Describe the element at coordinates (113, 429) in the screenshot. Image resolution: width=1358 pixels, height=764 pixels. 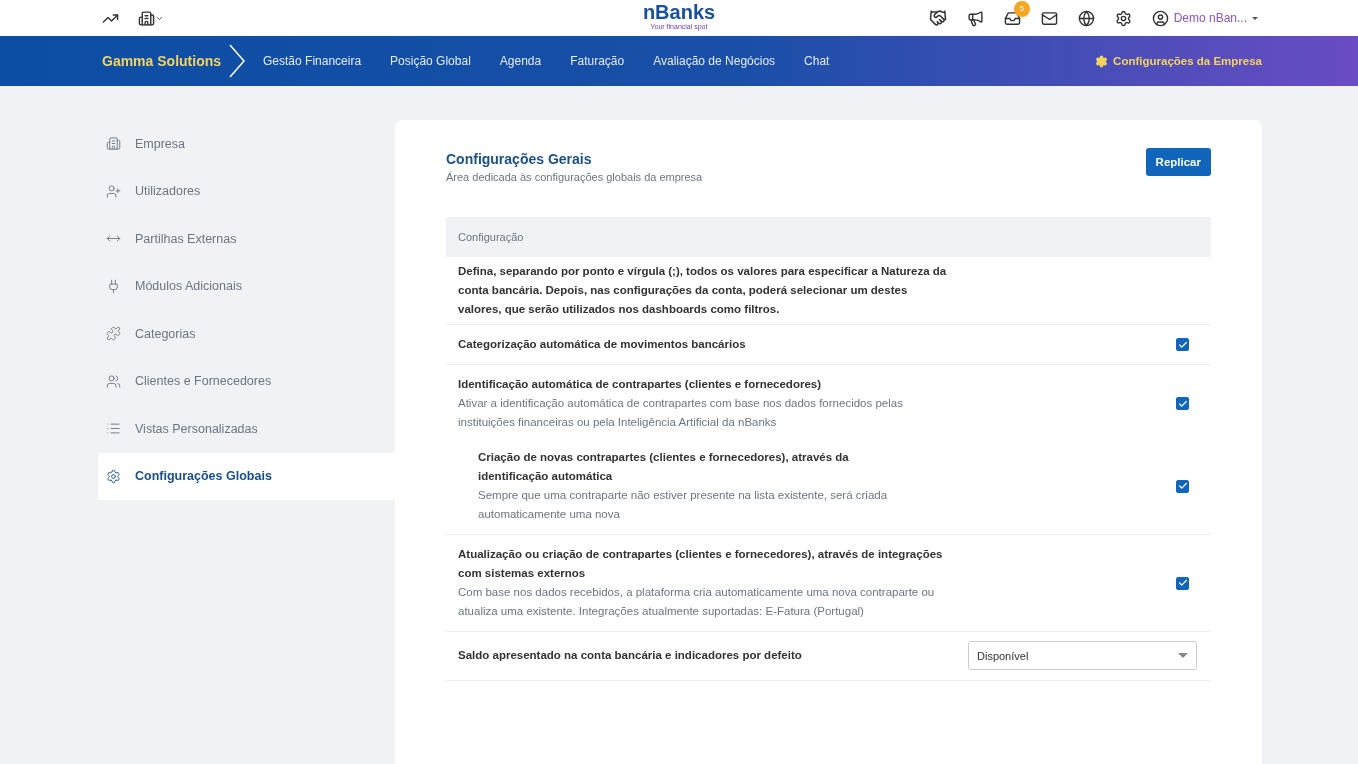
I see `list-icon` at that location.